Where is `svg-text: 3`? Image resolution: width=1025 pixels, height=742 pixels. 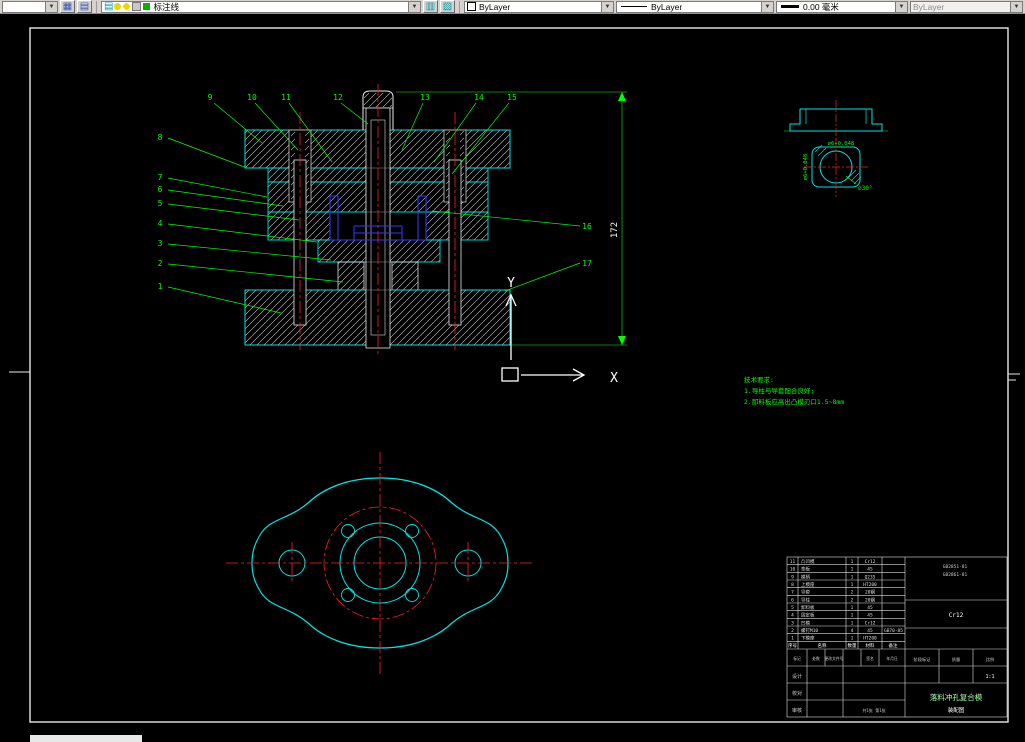
svg-text: 3 is located at coordinates (792, 623).